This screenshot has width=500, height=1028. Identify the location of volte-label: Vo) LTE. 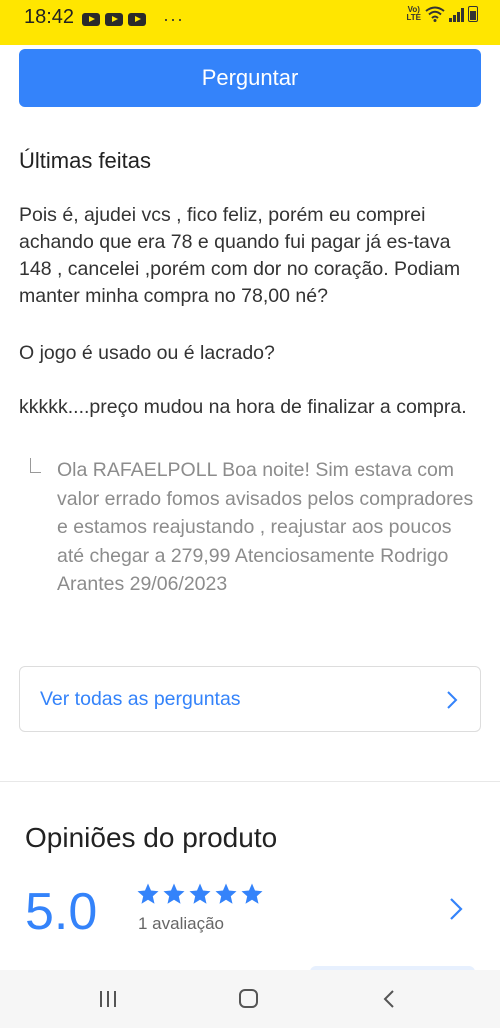
(413, 13).